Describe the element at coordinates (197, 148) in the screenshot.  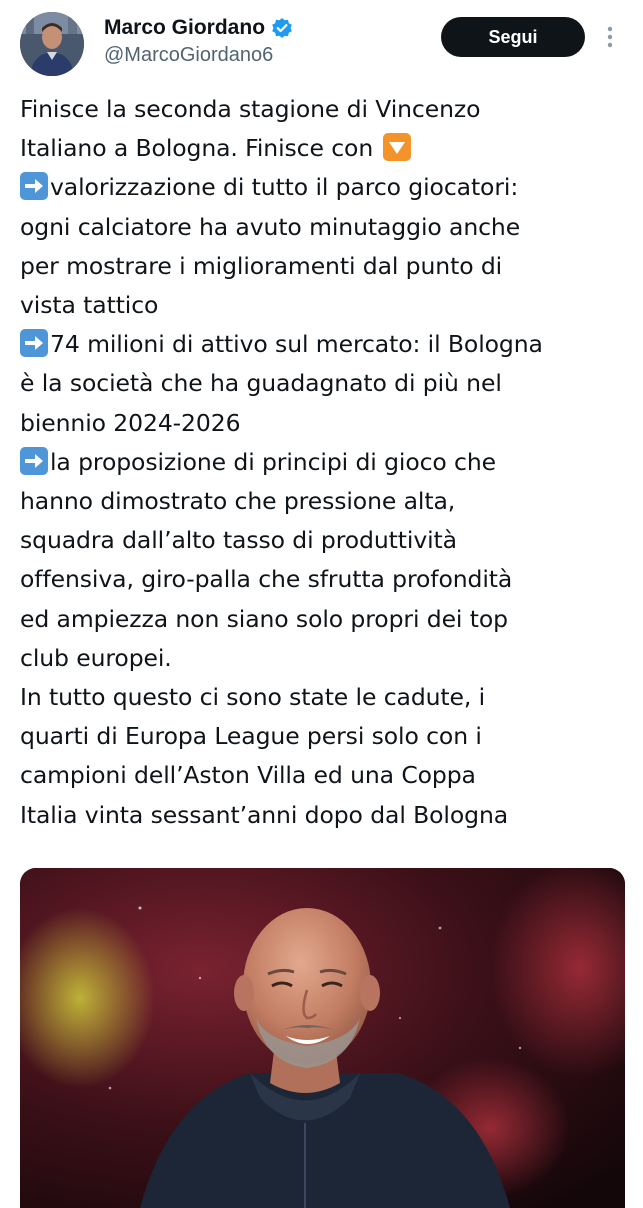
I see `tweet-line-text: Italiano a Bologna. Finisce con` at that location.